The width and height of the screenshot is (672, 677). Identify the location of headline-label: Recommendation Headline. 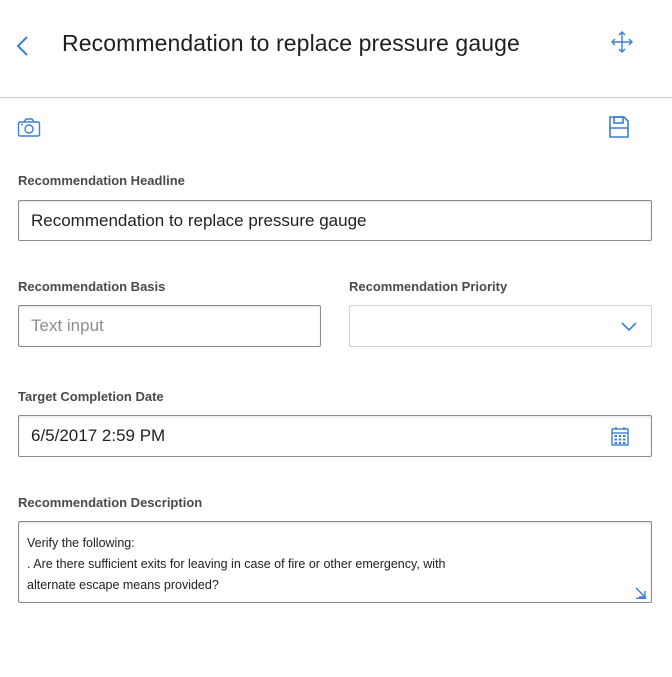
(101, 180).